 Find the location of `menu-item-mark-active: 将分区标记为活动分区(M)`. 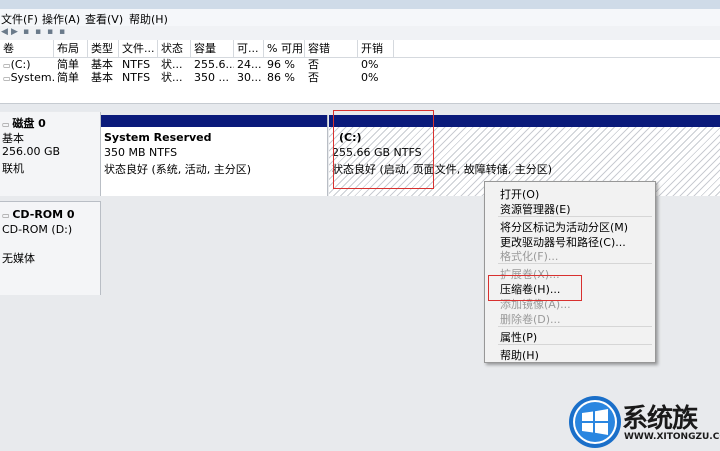

menu-item-mark-active: 将分区标记为活动分区(M) is located at coordinates (564, 227).